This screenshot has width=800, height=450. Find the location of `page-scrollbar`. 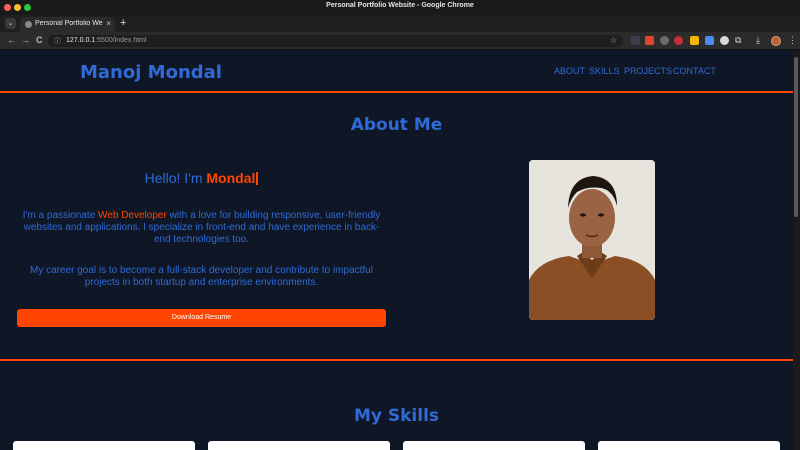

page-scrollbar is located at coordinates (796, 250).